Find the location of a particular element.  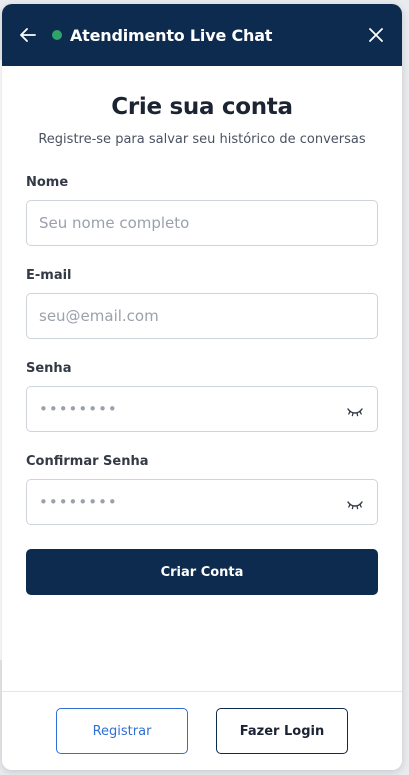

confirm-password-label: Confirmar Senha is located at coordinates (87, 461).